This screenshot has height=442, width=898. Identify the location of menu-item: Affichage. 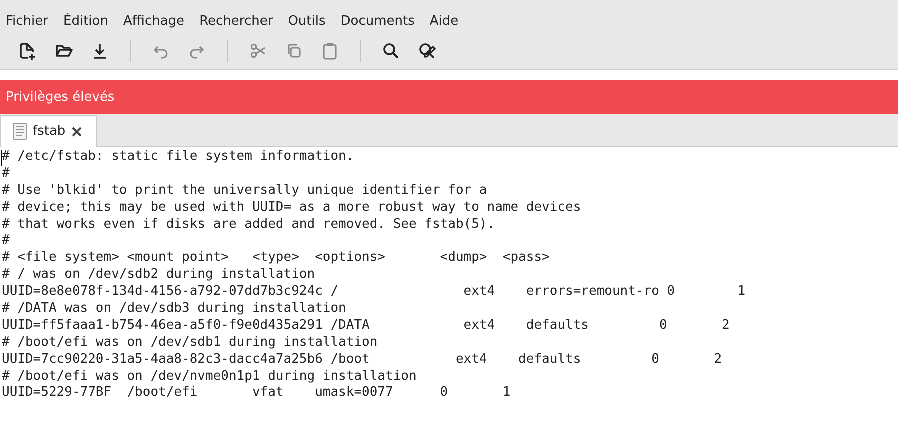
(154, 23).